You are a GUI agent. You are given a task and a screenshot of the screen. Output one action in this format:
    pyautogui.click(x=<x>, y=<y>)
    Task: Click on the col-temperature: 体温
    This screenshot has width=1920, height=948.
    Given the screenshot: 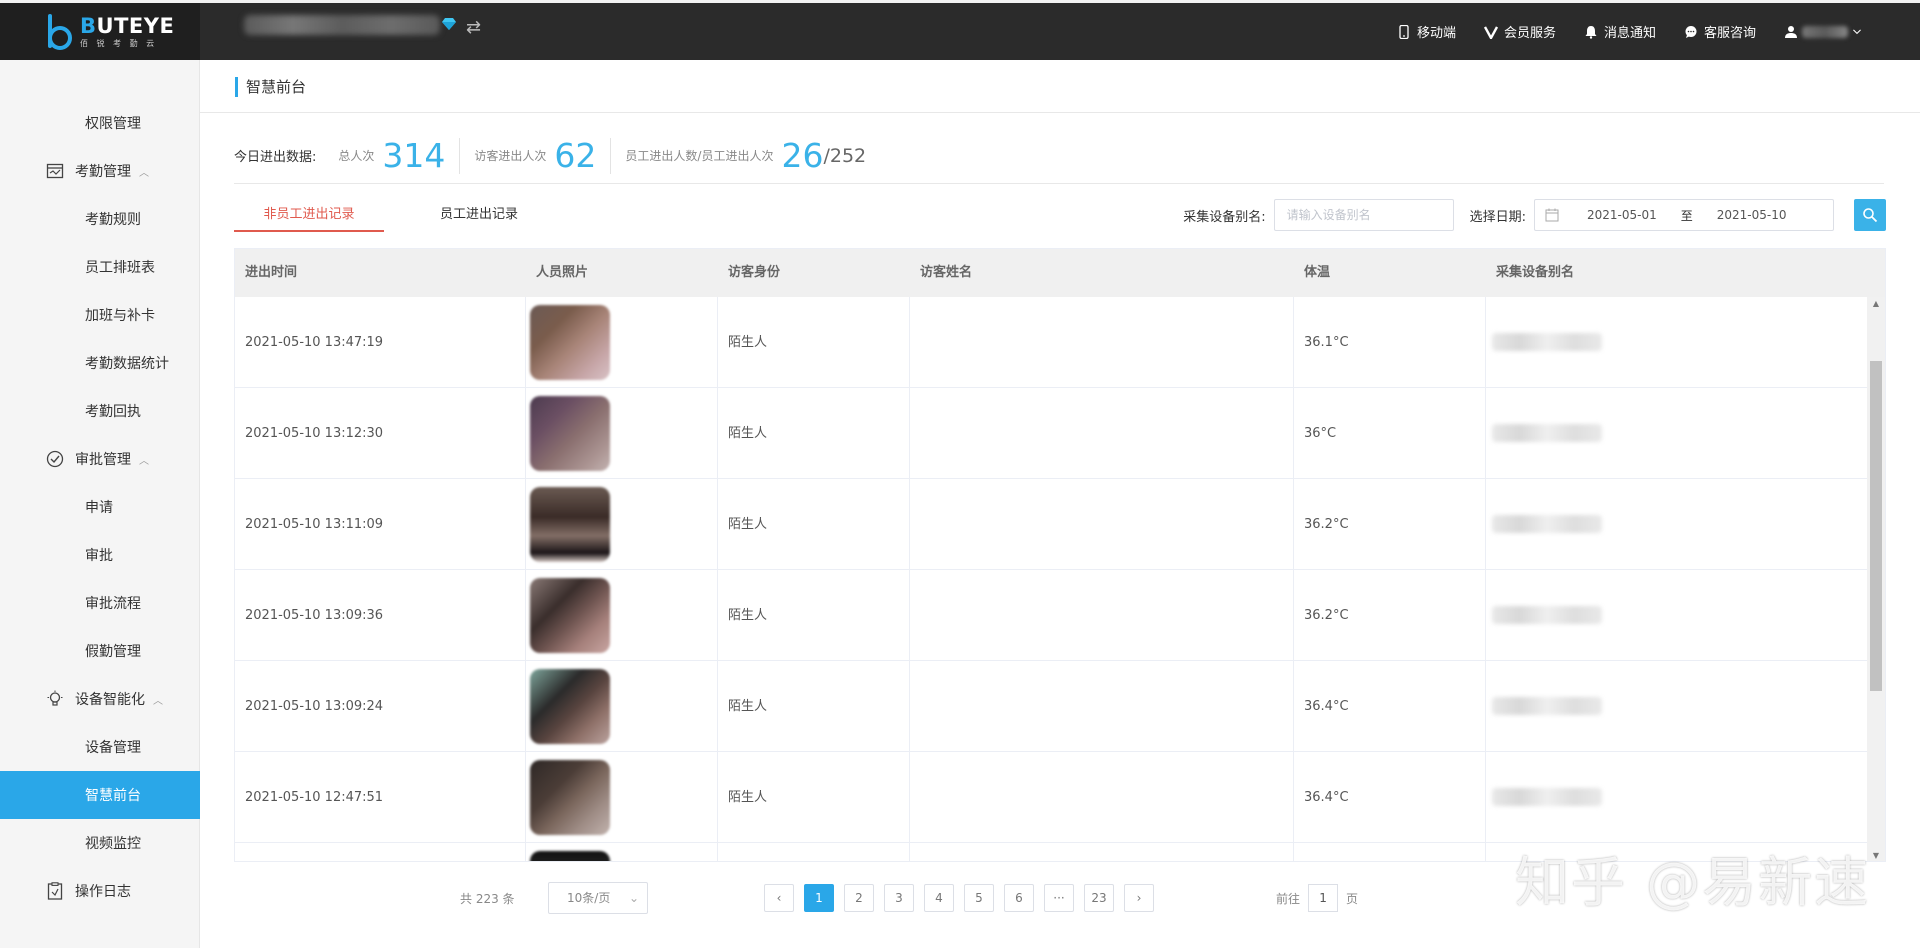 What is the action you would take?
    pyautogui.click(x=1317, y=272)
    